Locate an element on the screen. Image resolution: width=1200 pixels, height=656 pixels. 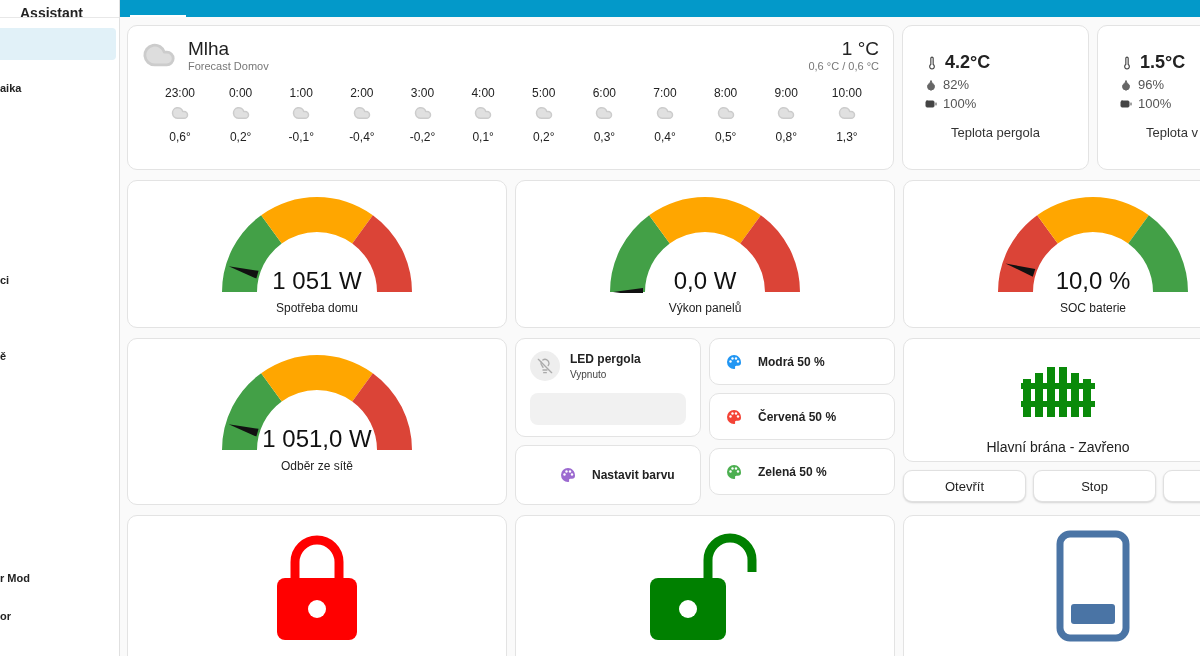
weather-subtitle: Forecast Domov is located at coordinates (228, 66).